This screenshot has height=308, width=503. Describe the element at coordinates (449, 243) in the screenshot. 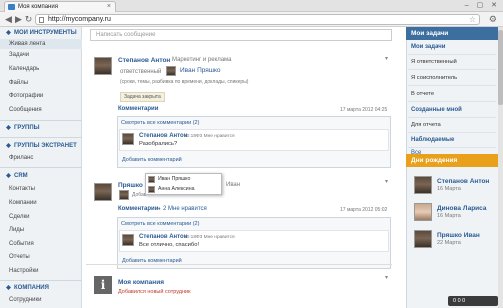

I see `birthday-date: 22 Марта` at that location.